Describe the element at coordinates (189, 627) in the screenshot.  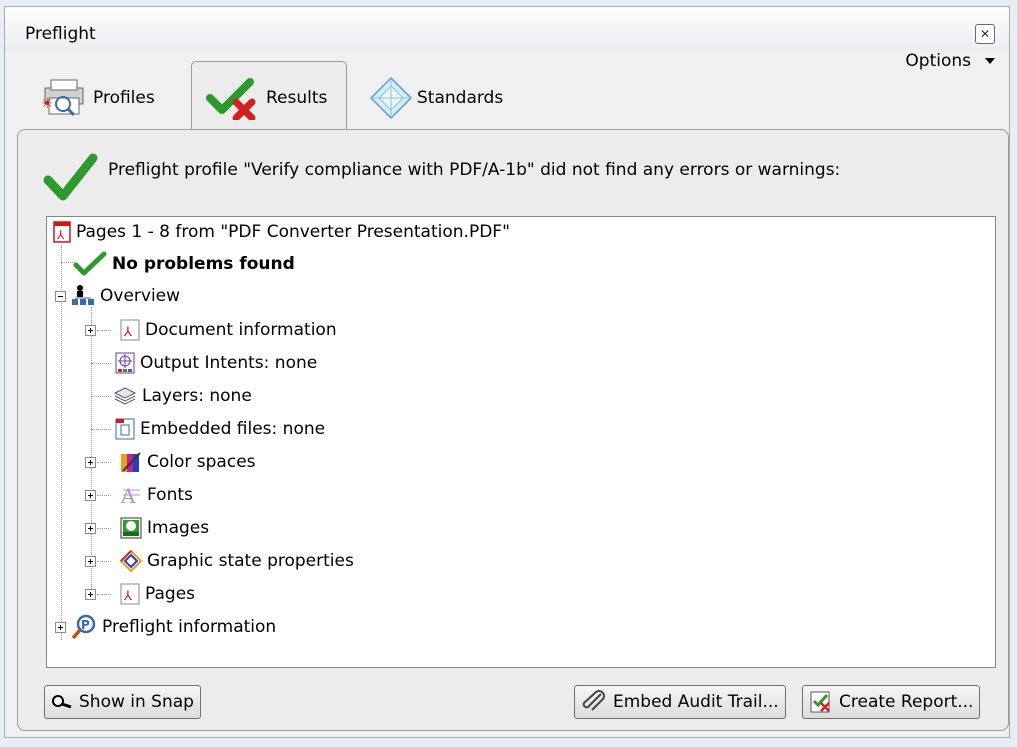
I see `tree-item-label: Preflight information` at that location.